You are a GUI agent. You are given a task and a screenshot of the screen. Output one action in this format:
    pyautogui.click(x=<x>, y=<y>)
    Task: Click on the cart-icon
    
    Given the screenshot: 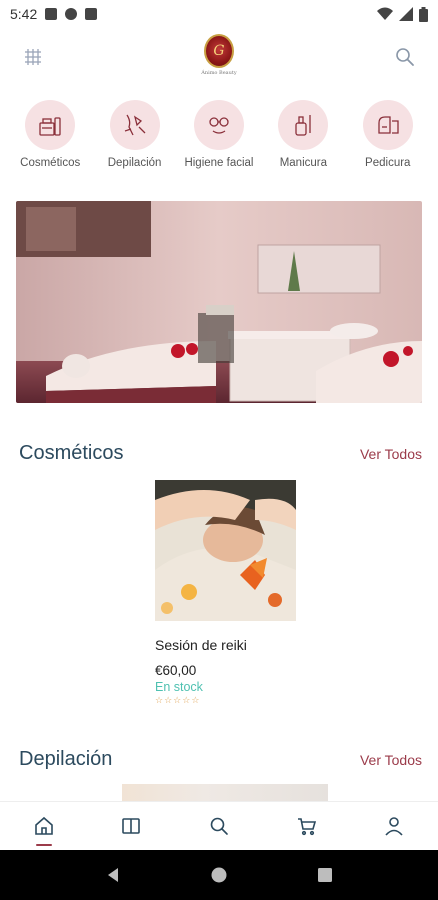 What is the action you would take?
    pyautogui.click(x=306, y=826)
    